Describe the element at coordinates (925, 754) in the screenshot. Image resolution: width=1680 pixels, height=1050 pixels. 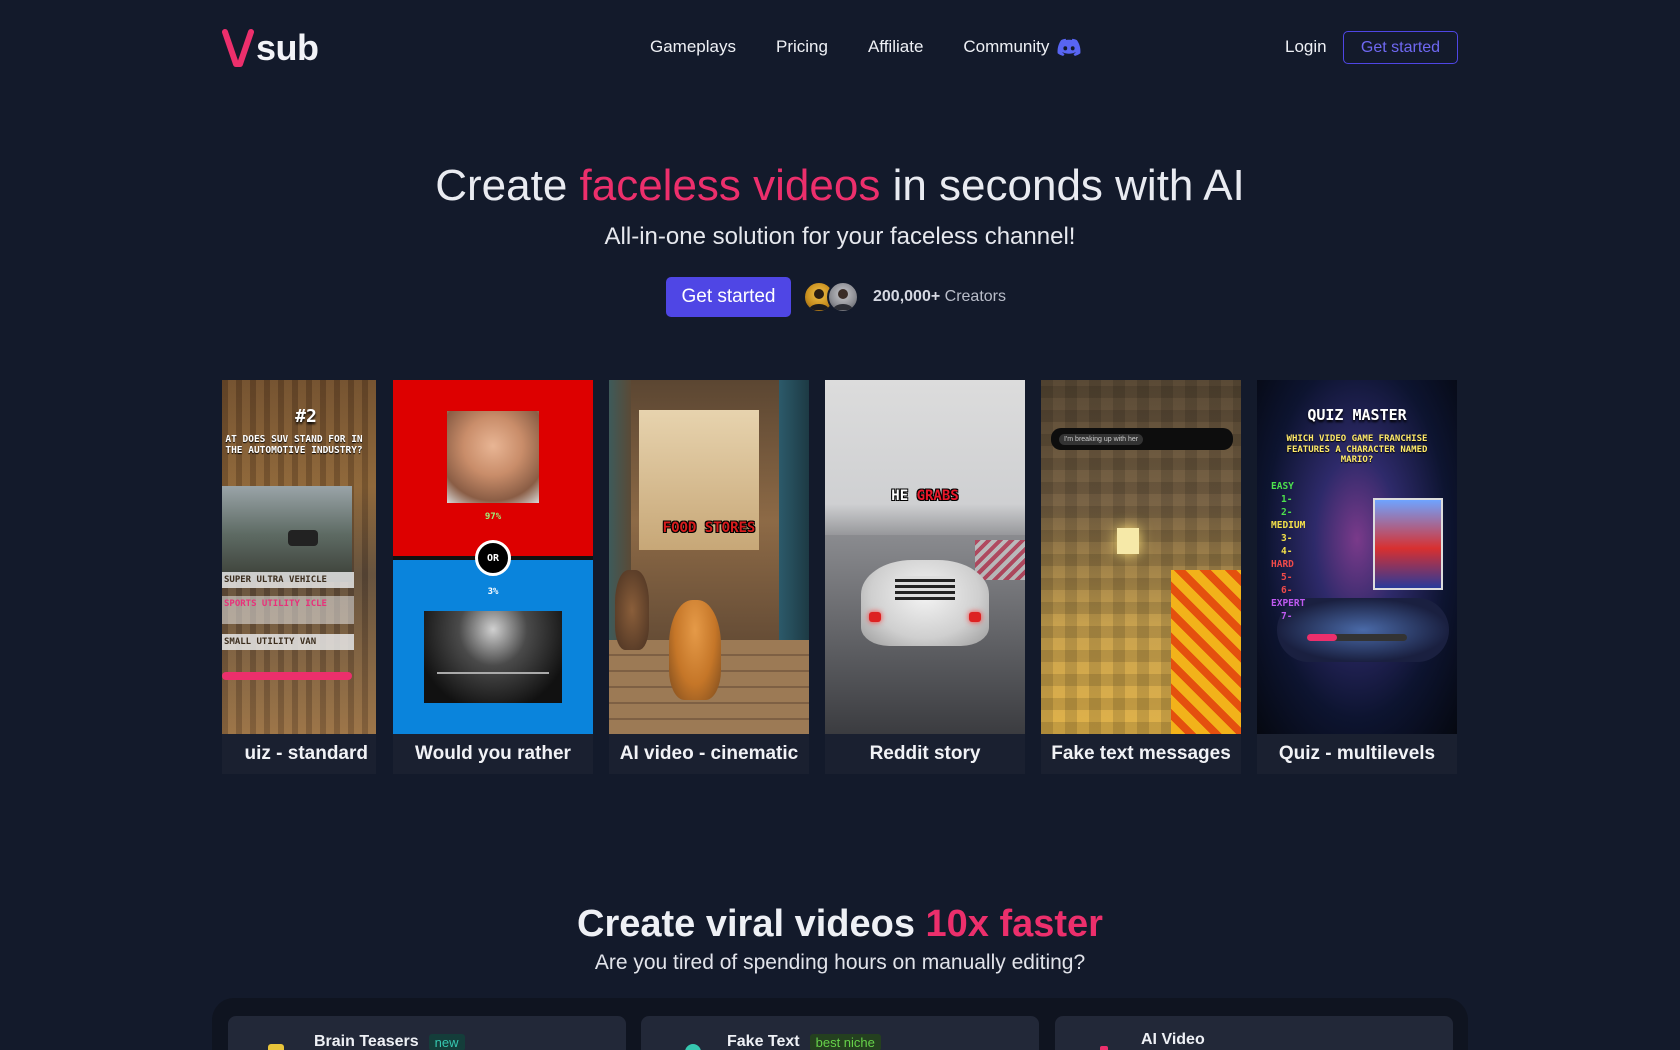
I see `card-label: Reddit story` at that location.